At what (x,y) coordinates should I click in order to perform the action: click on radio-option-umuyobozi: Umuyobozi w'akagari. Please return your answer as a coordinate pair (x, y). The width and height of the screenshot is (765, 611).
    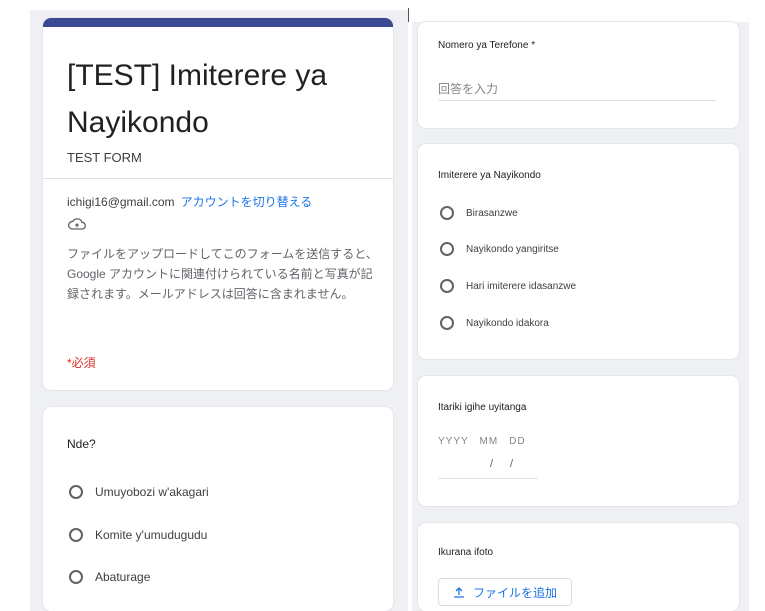
    Looking at the image, I should click on (139, 492).